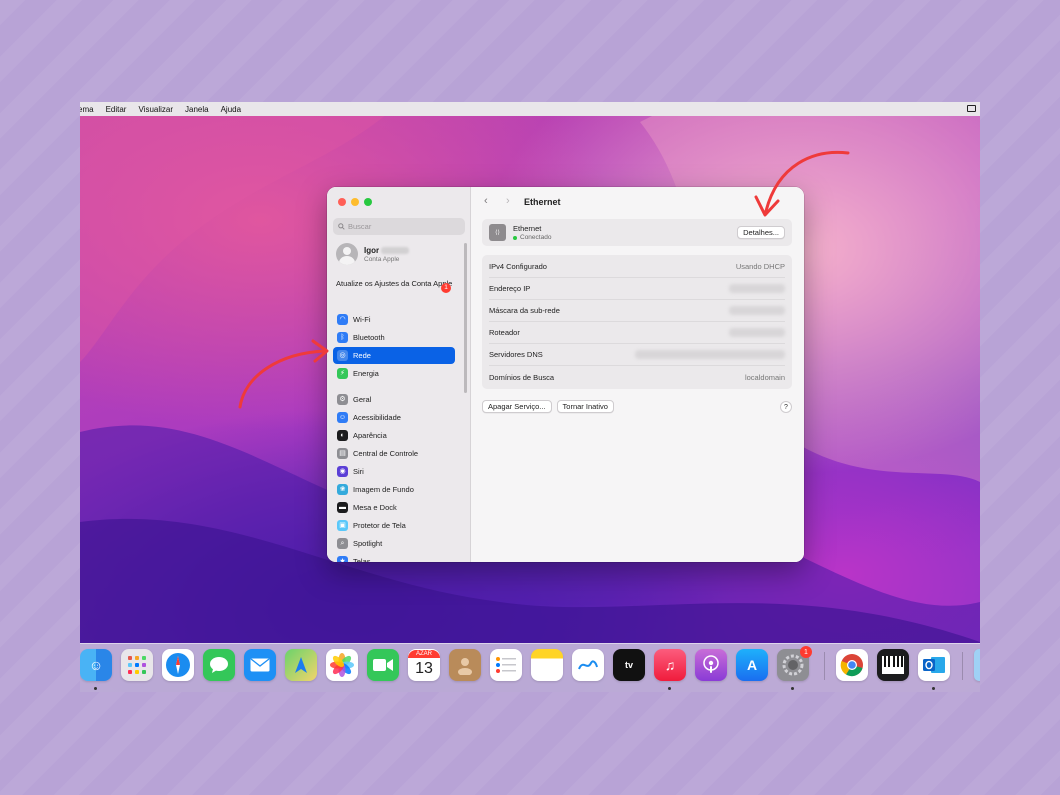 The width and height of the screenshot is (1060, 795). I want to click on sidebar-item-imagem-de-fundo: ❀ Imagem de Fundo, so click(394, 489).